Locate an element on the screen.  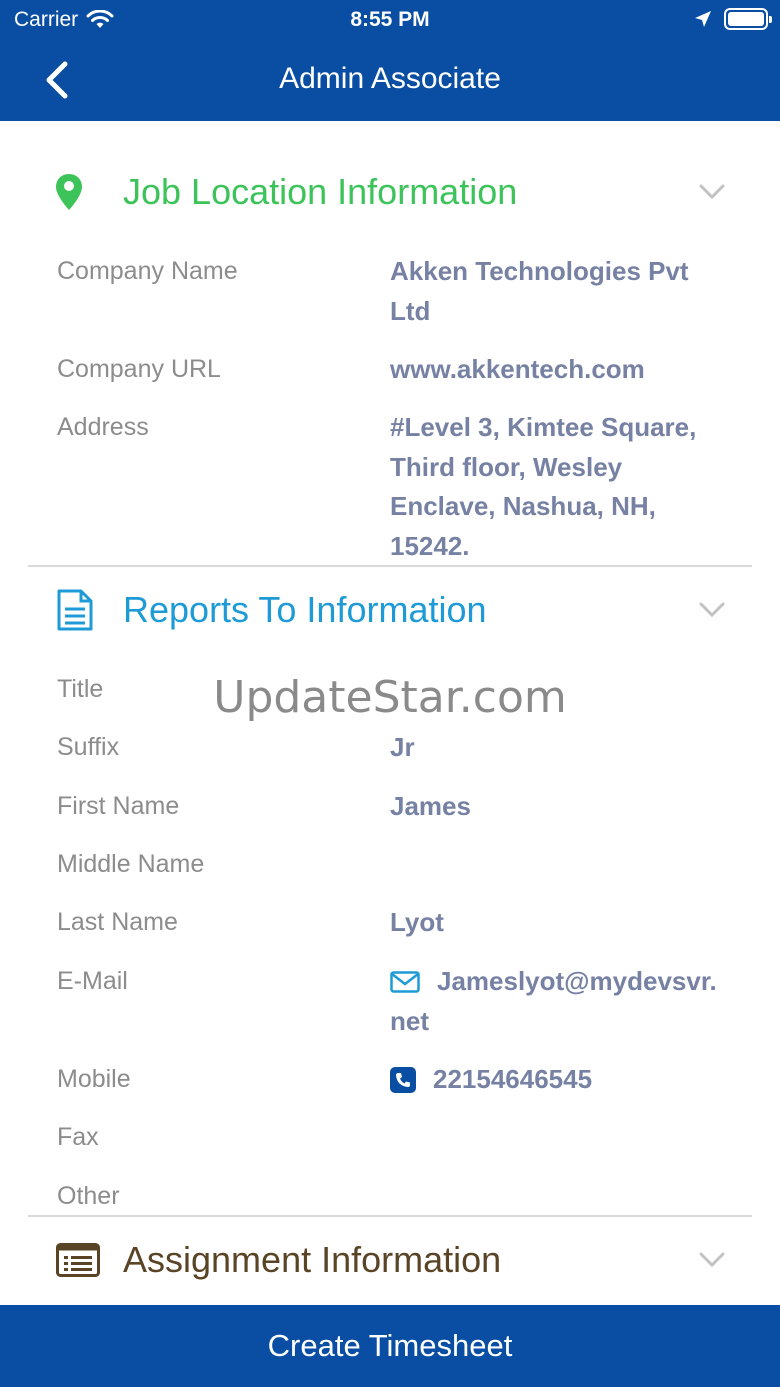
fax-label: Fax is located at coordinates (78, 1137).